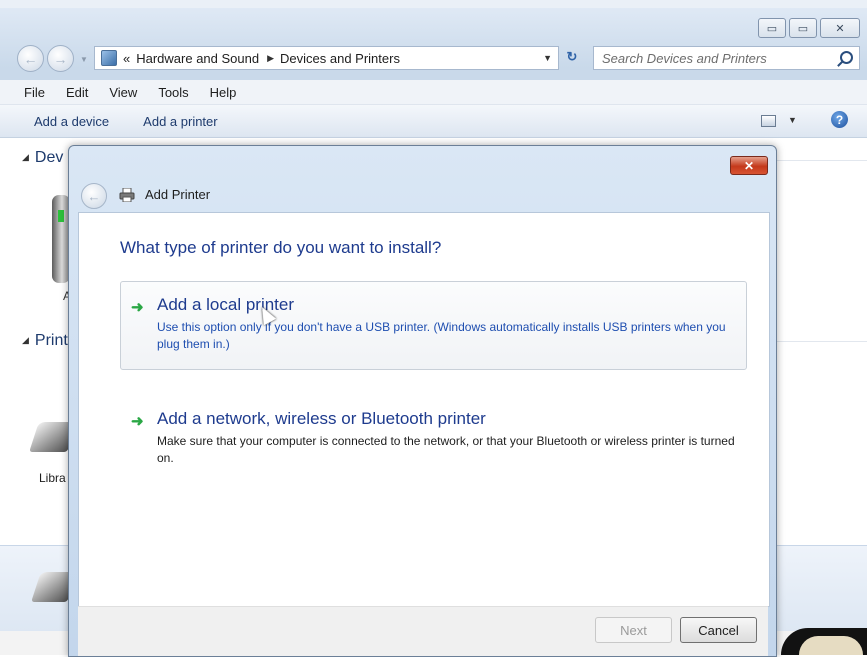  I want to click on minimize-icon: ▭, so click(772, 28).